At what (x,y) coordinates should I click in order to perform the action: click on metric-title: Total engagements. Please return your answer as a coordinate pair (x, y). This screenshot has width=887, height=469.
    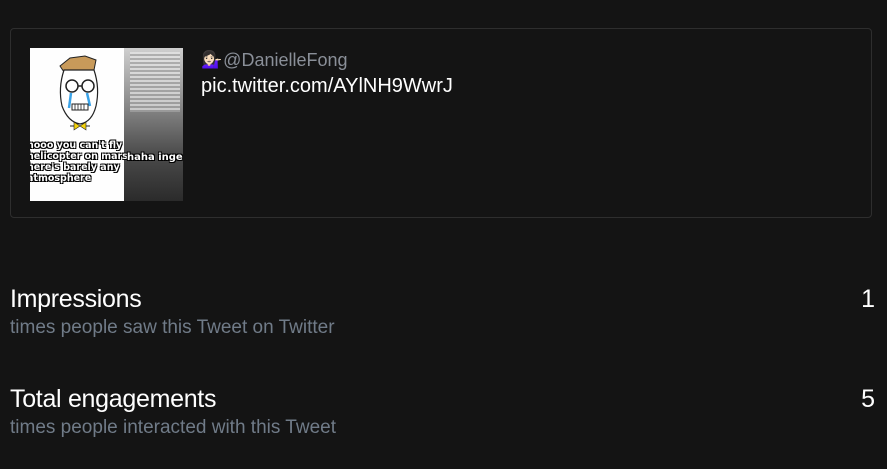
    Looking at the image, I should click on (113, 399).